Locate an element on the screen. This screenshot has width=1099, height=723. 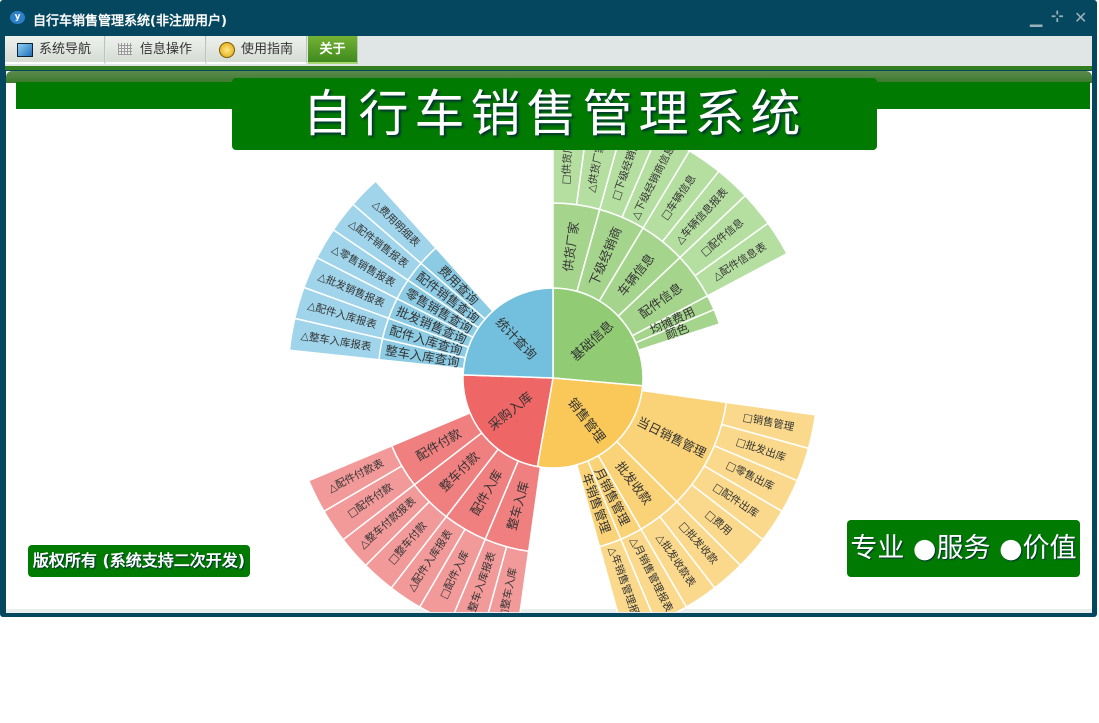
copyright-badge: 版权所有 (系统支持二次开发) is located at coordinates (139, 561).